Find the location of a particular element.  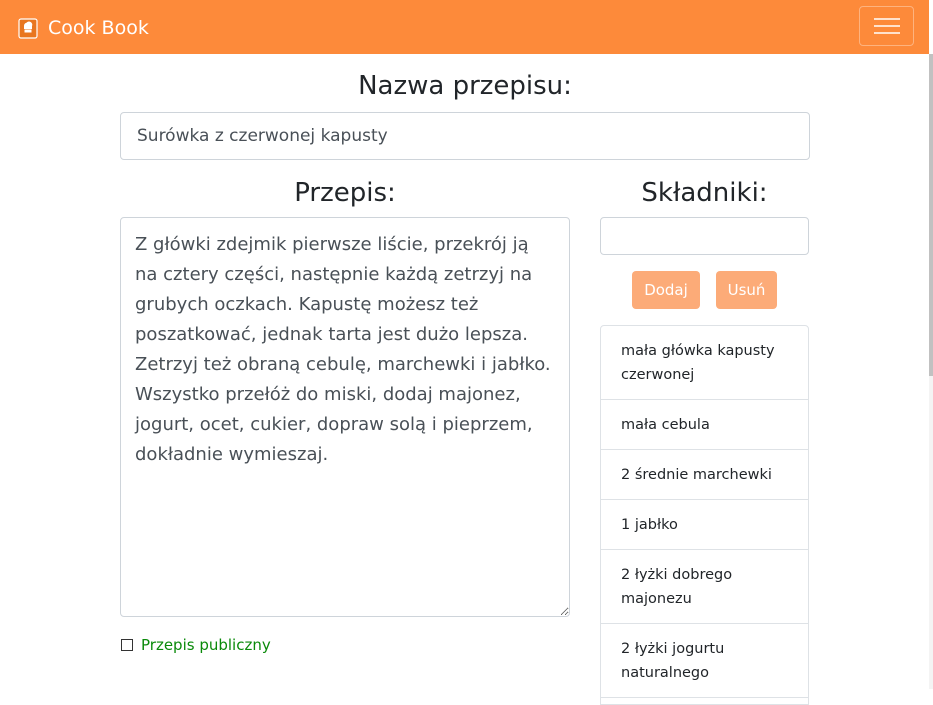

public-recipe-checkbox is located at coordinates (127, 645).